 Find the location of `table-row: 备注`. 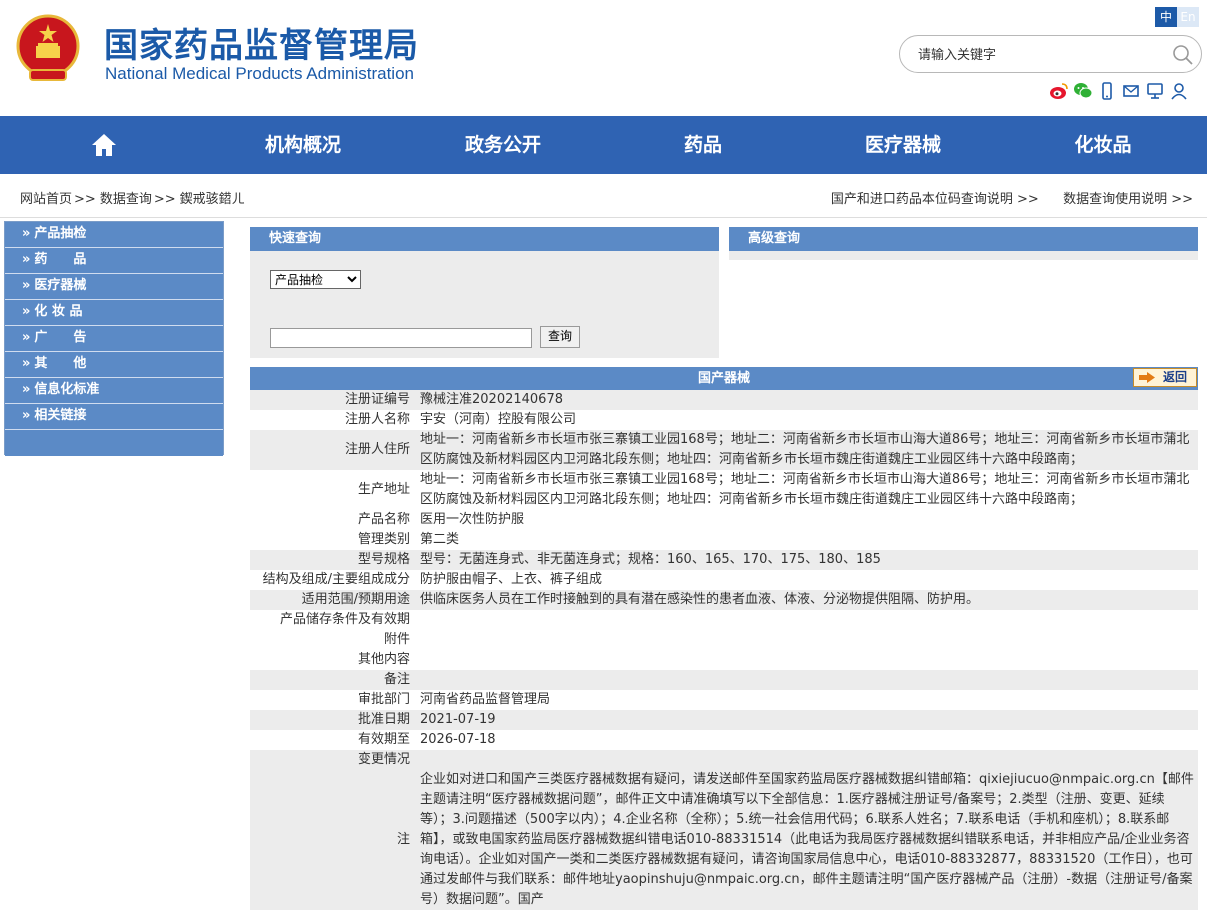

table-row: 备注 is located at coordinates (724, 680).